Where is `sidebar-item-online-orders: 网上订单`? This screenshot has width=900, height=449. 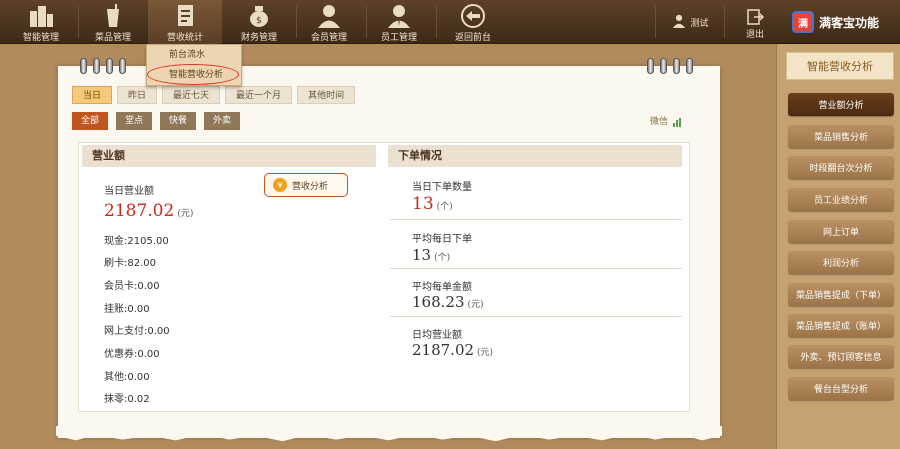
sidebar-item-online-orders: 网上订单 is located at coordinates (841, 231).